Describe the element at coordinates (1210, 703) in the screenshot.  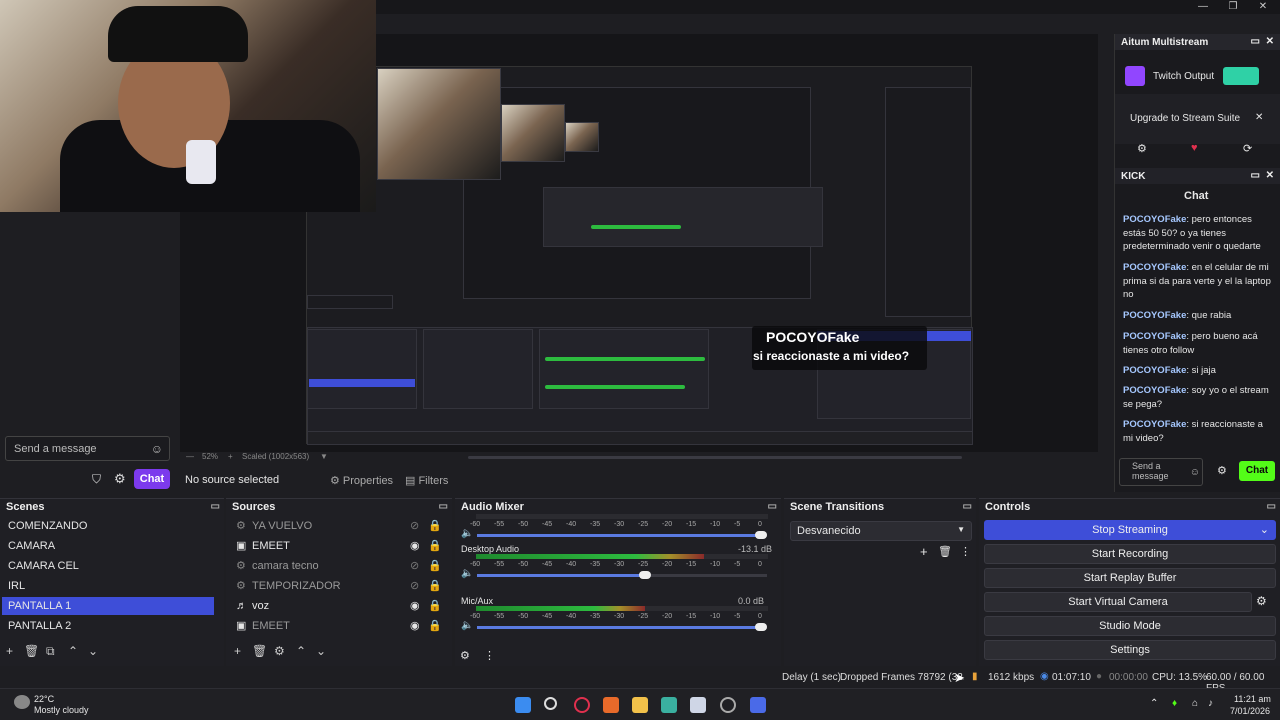
I see `volume-icon: ♪` at that location.